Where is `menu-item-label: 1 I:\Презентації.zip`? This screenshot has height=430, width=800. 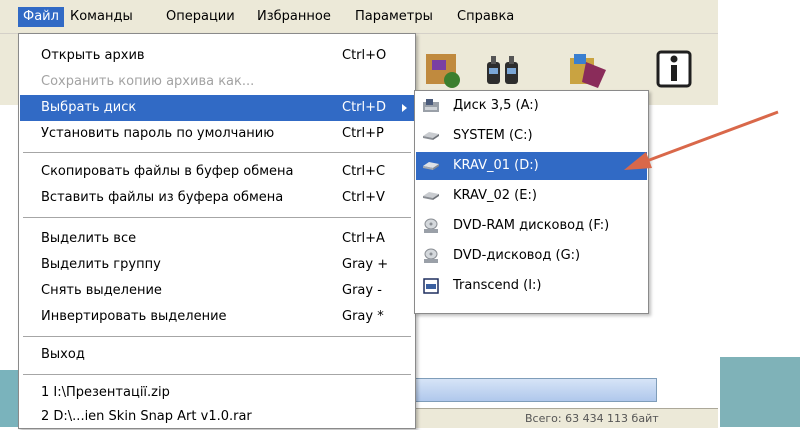
menu-item-label: 1 I:\Презентації.zip is located at coordinates (105, 392).